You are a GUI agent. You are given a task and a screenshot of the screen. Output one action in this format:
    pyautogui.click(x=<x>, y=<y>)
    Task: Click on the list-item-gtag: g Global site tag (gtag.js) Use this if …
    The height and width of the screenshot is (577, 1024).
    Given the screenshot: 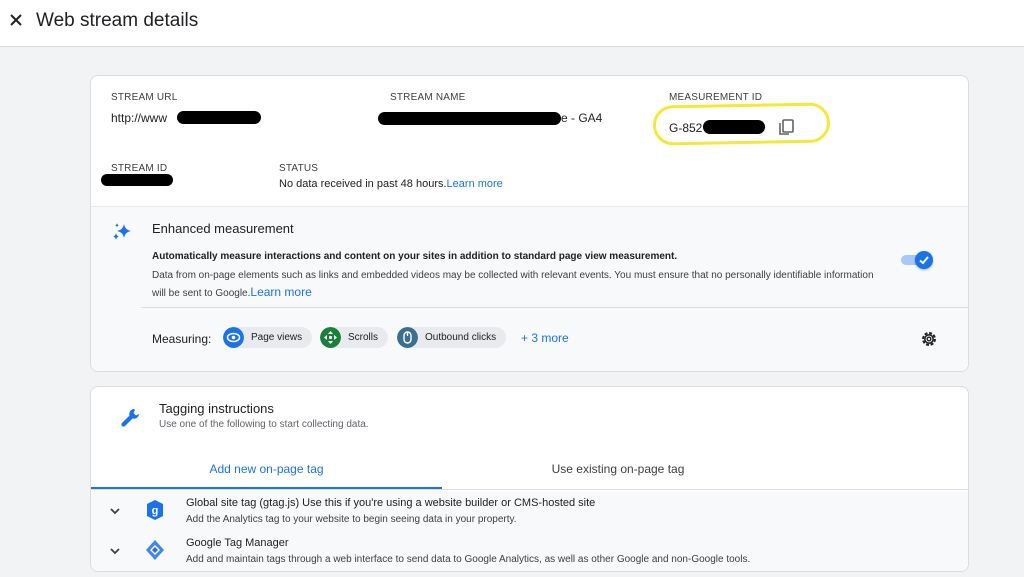 What is the action you would take?
    pyautogui.click(x=529, y=511)
    